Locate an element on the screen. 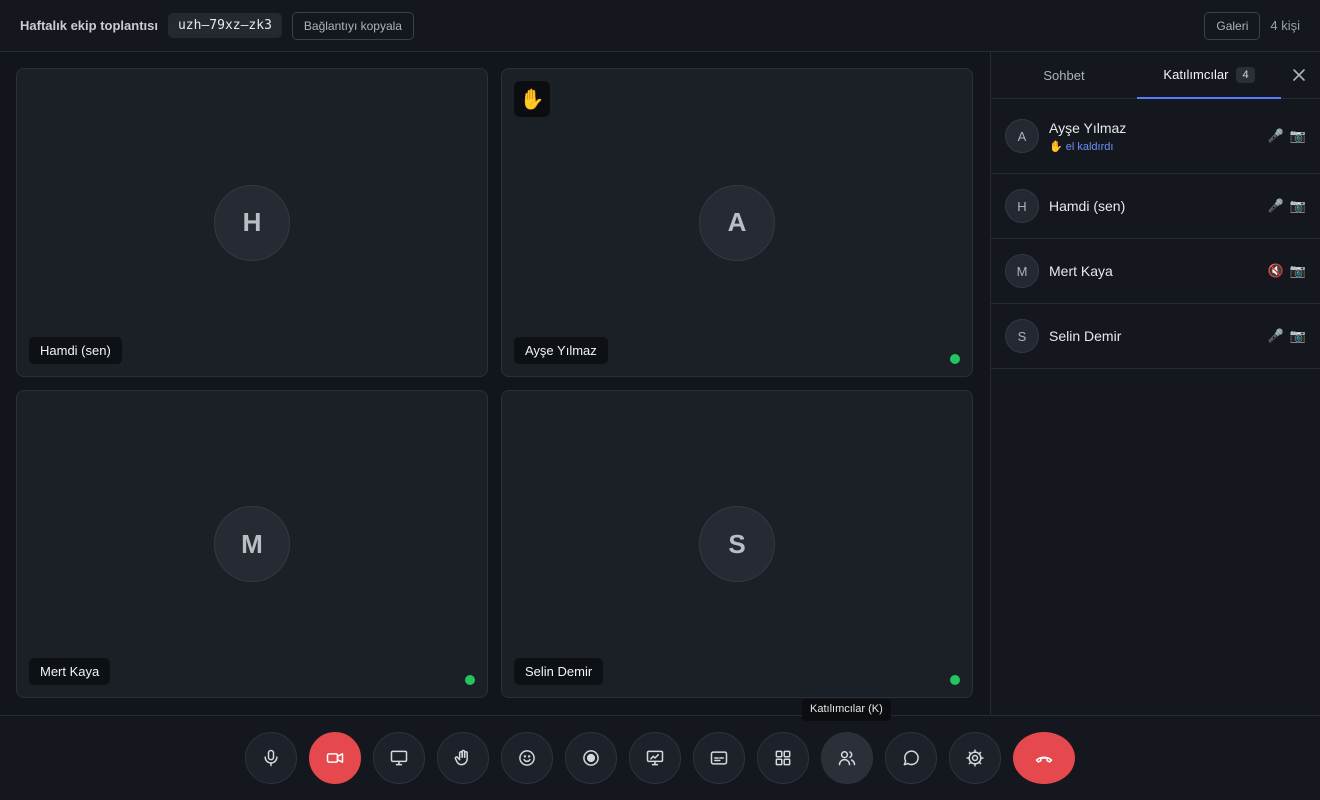 This screenshot has height=800, width=1320. camera-off-icon is located at coordinates (335, 758).